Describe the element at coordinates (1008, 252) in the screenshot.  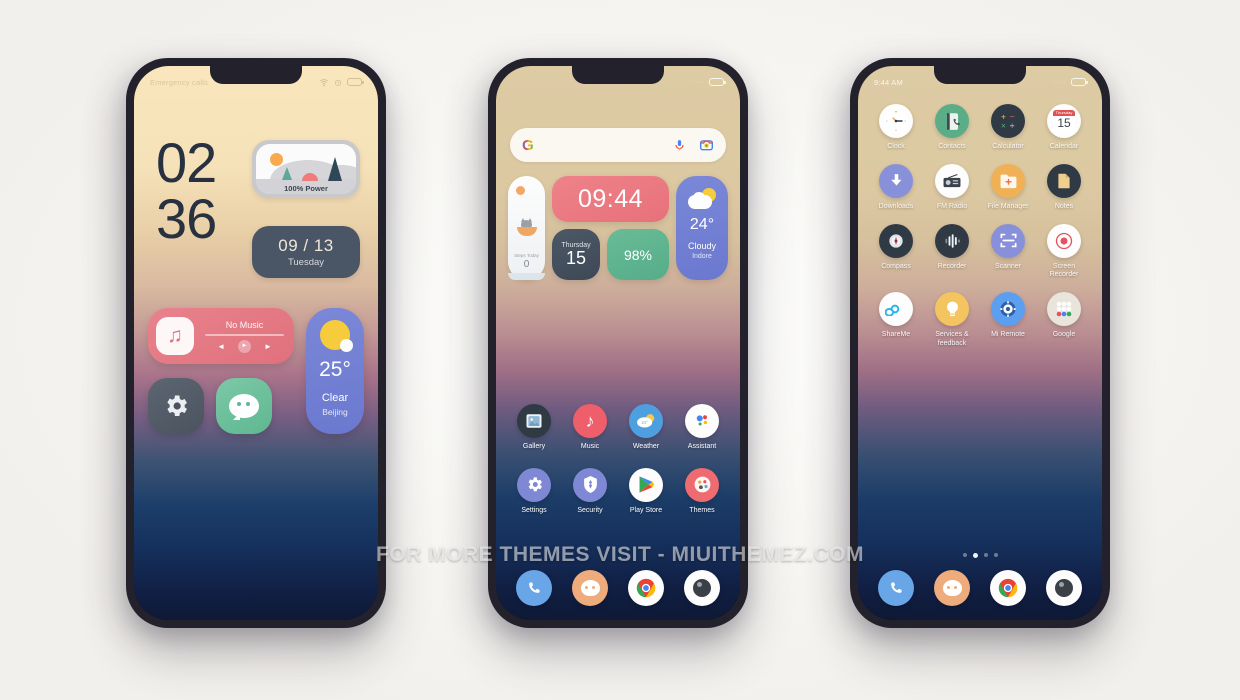
I see `app-scanner: Scanner` at that location.